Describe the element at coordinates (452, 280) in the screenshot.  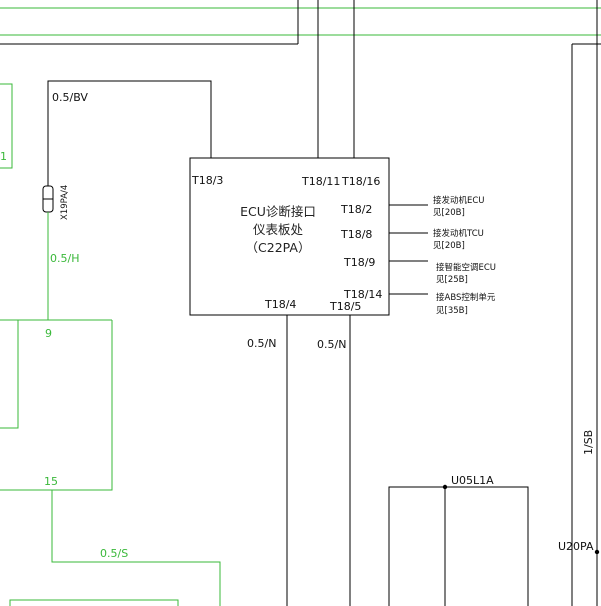
I see `note-ac-ecu-ref: 见[25B]` at that location.